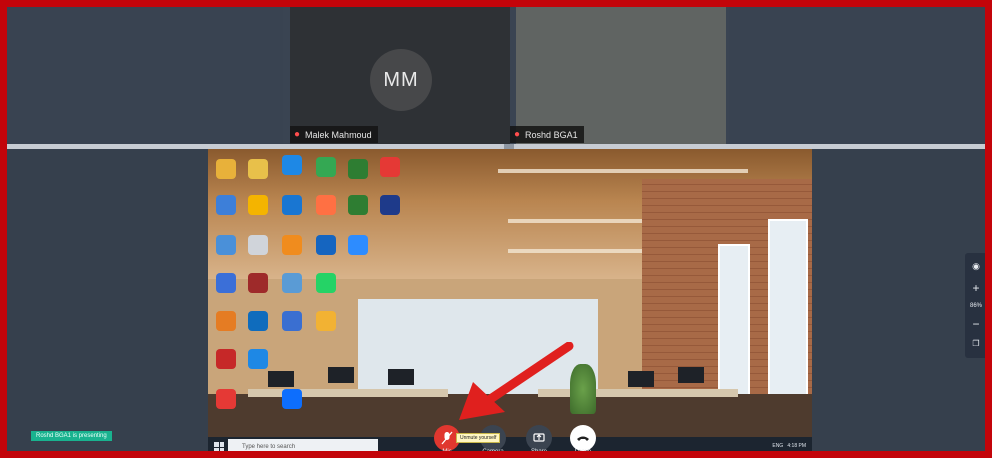 This screenshot has width=992, height=458. I want to click on unmute-tooltip: Unmute yourself, so click(478, 438).